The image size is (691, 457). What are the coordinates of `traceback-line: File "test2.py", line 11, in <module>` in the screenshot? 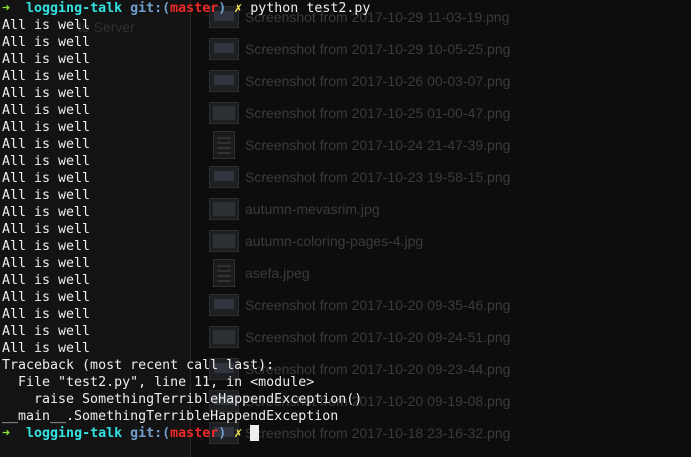 It's located at (158, 382).